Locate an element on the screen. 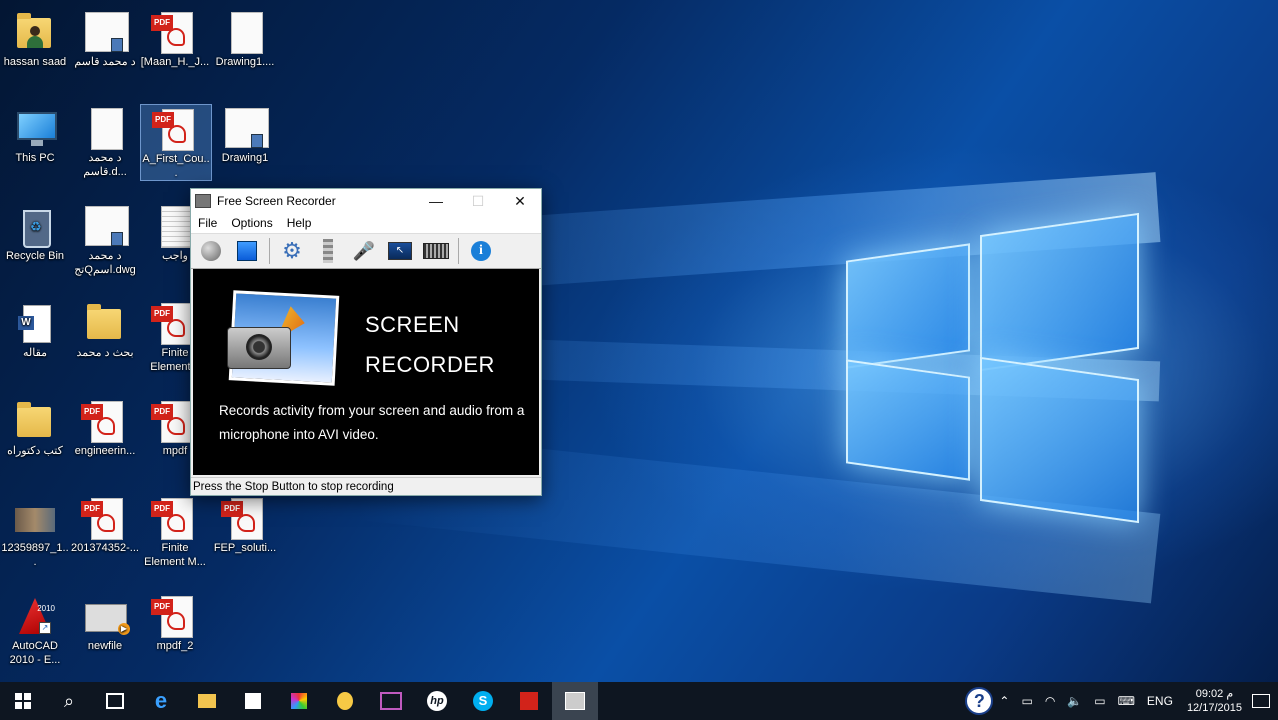 This screenshot has width=1278, height=720. recorder-toolbar: ⚙ 🎤 ↖ i is located at coordinates (366, 251).